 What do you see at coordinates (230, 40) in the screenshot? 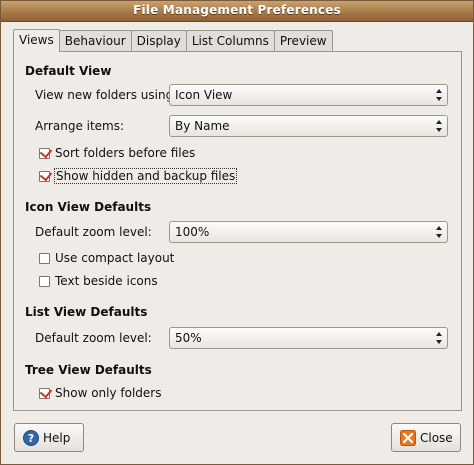
I see `tab-list-columns: List Columns` at bounding box center [230, 40].